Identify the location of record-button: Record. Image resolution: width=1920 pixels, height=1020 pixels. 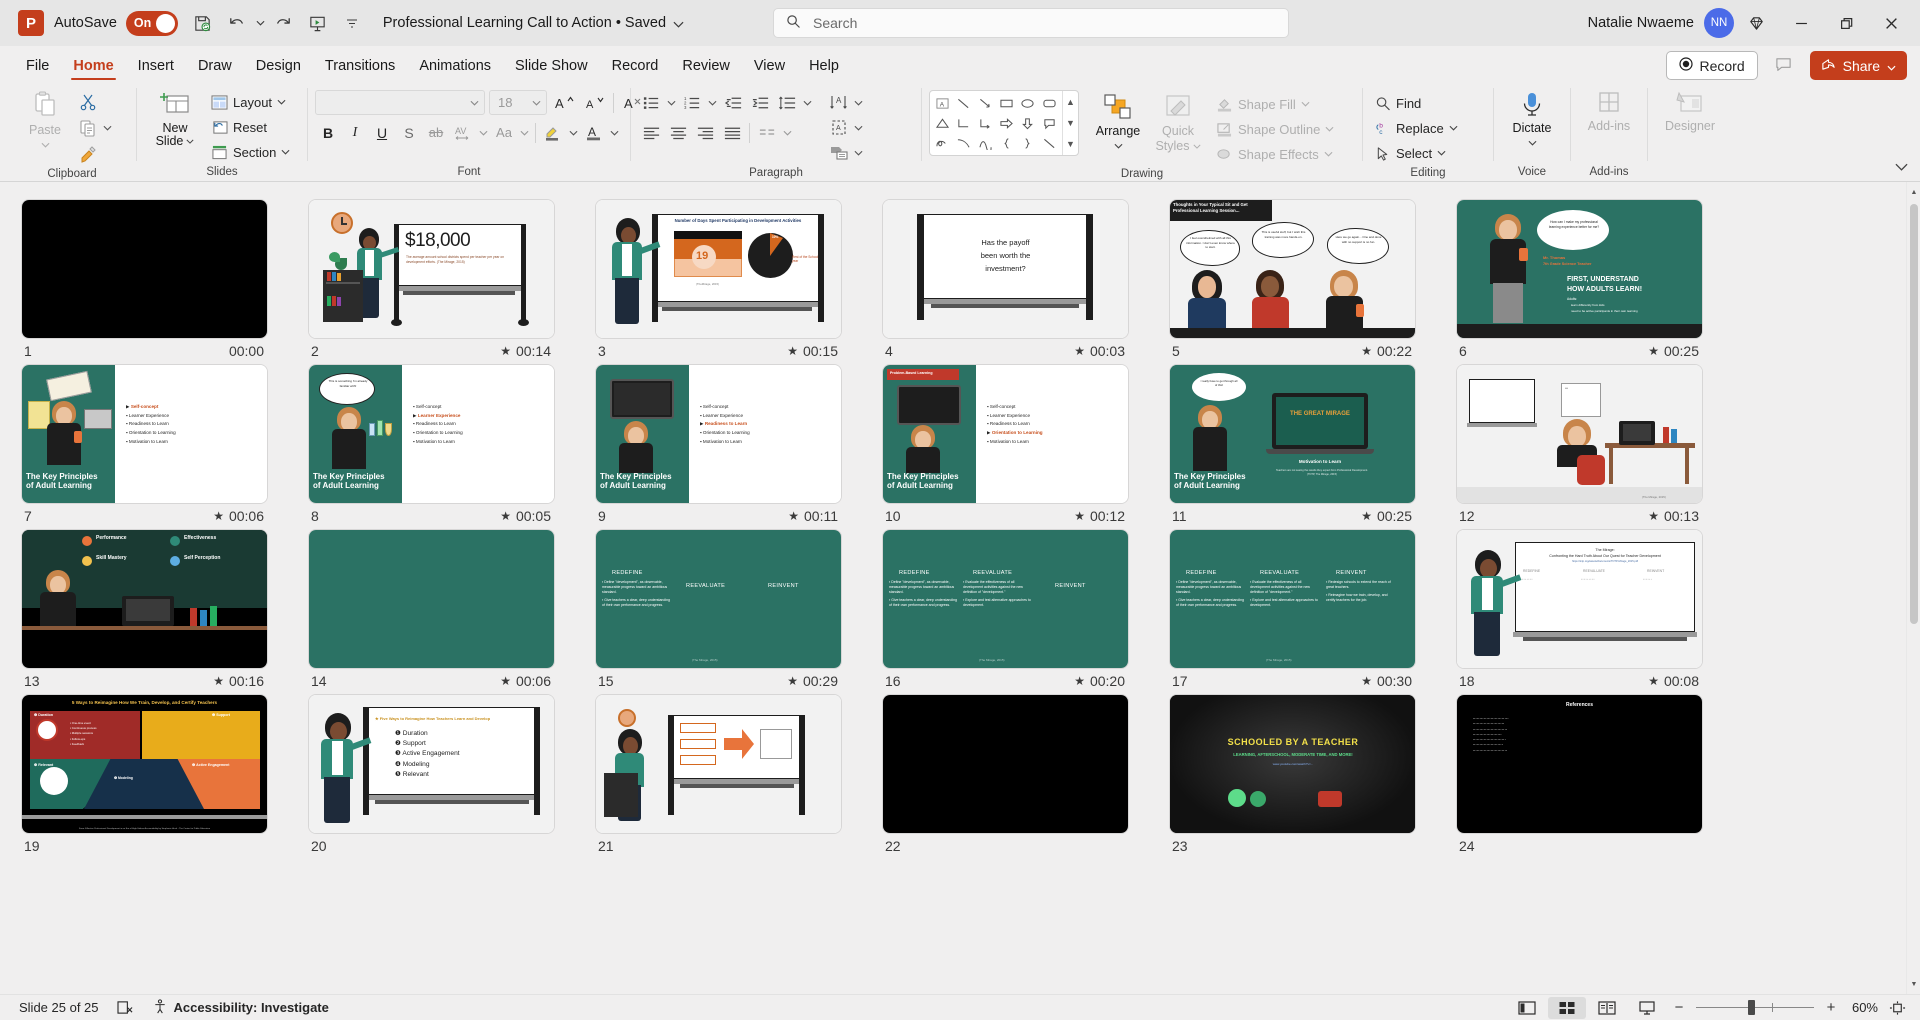
(1711, 65).